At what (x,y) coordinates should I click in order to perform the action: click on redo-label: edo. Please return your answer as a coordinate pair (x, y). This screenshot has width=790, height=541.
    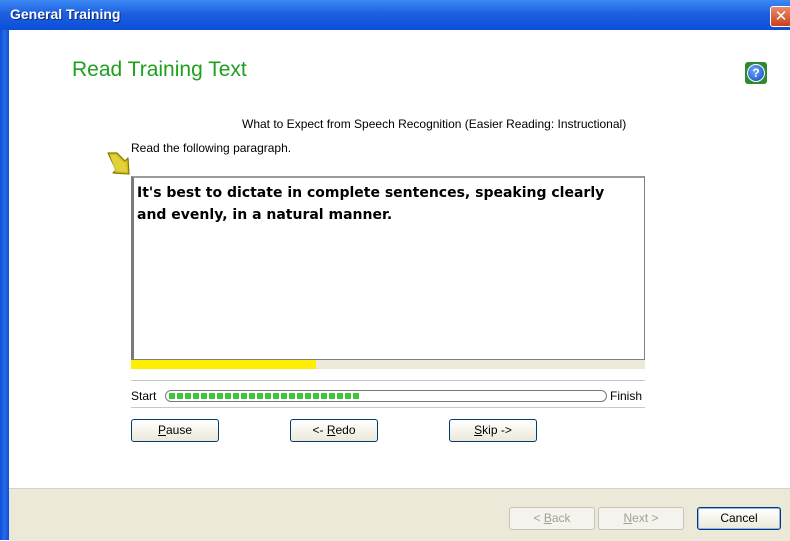
    Looking at the image, I should click on (345, 430).